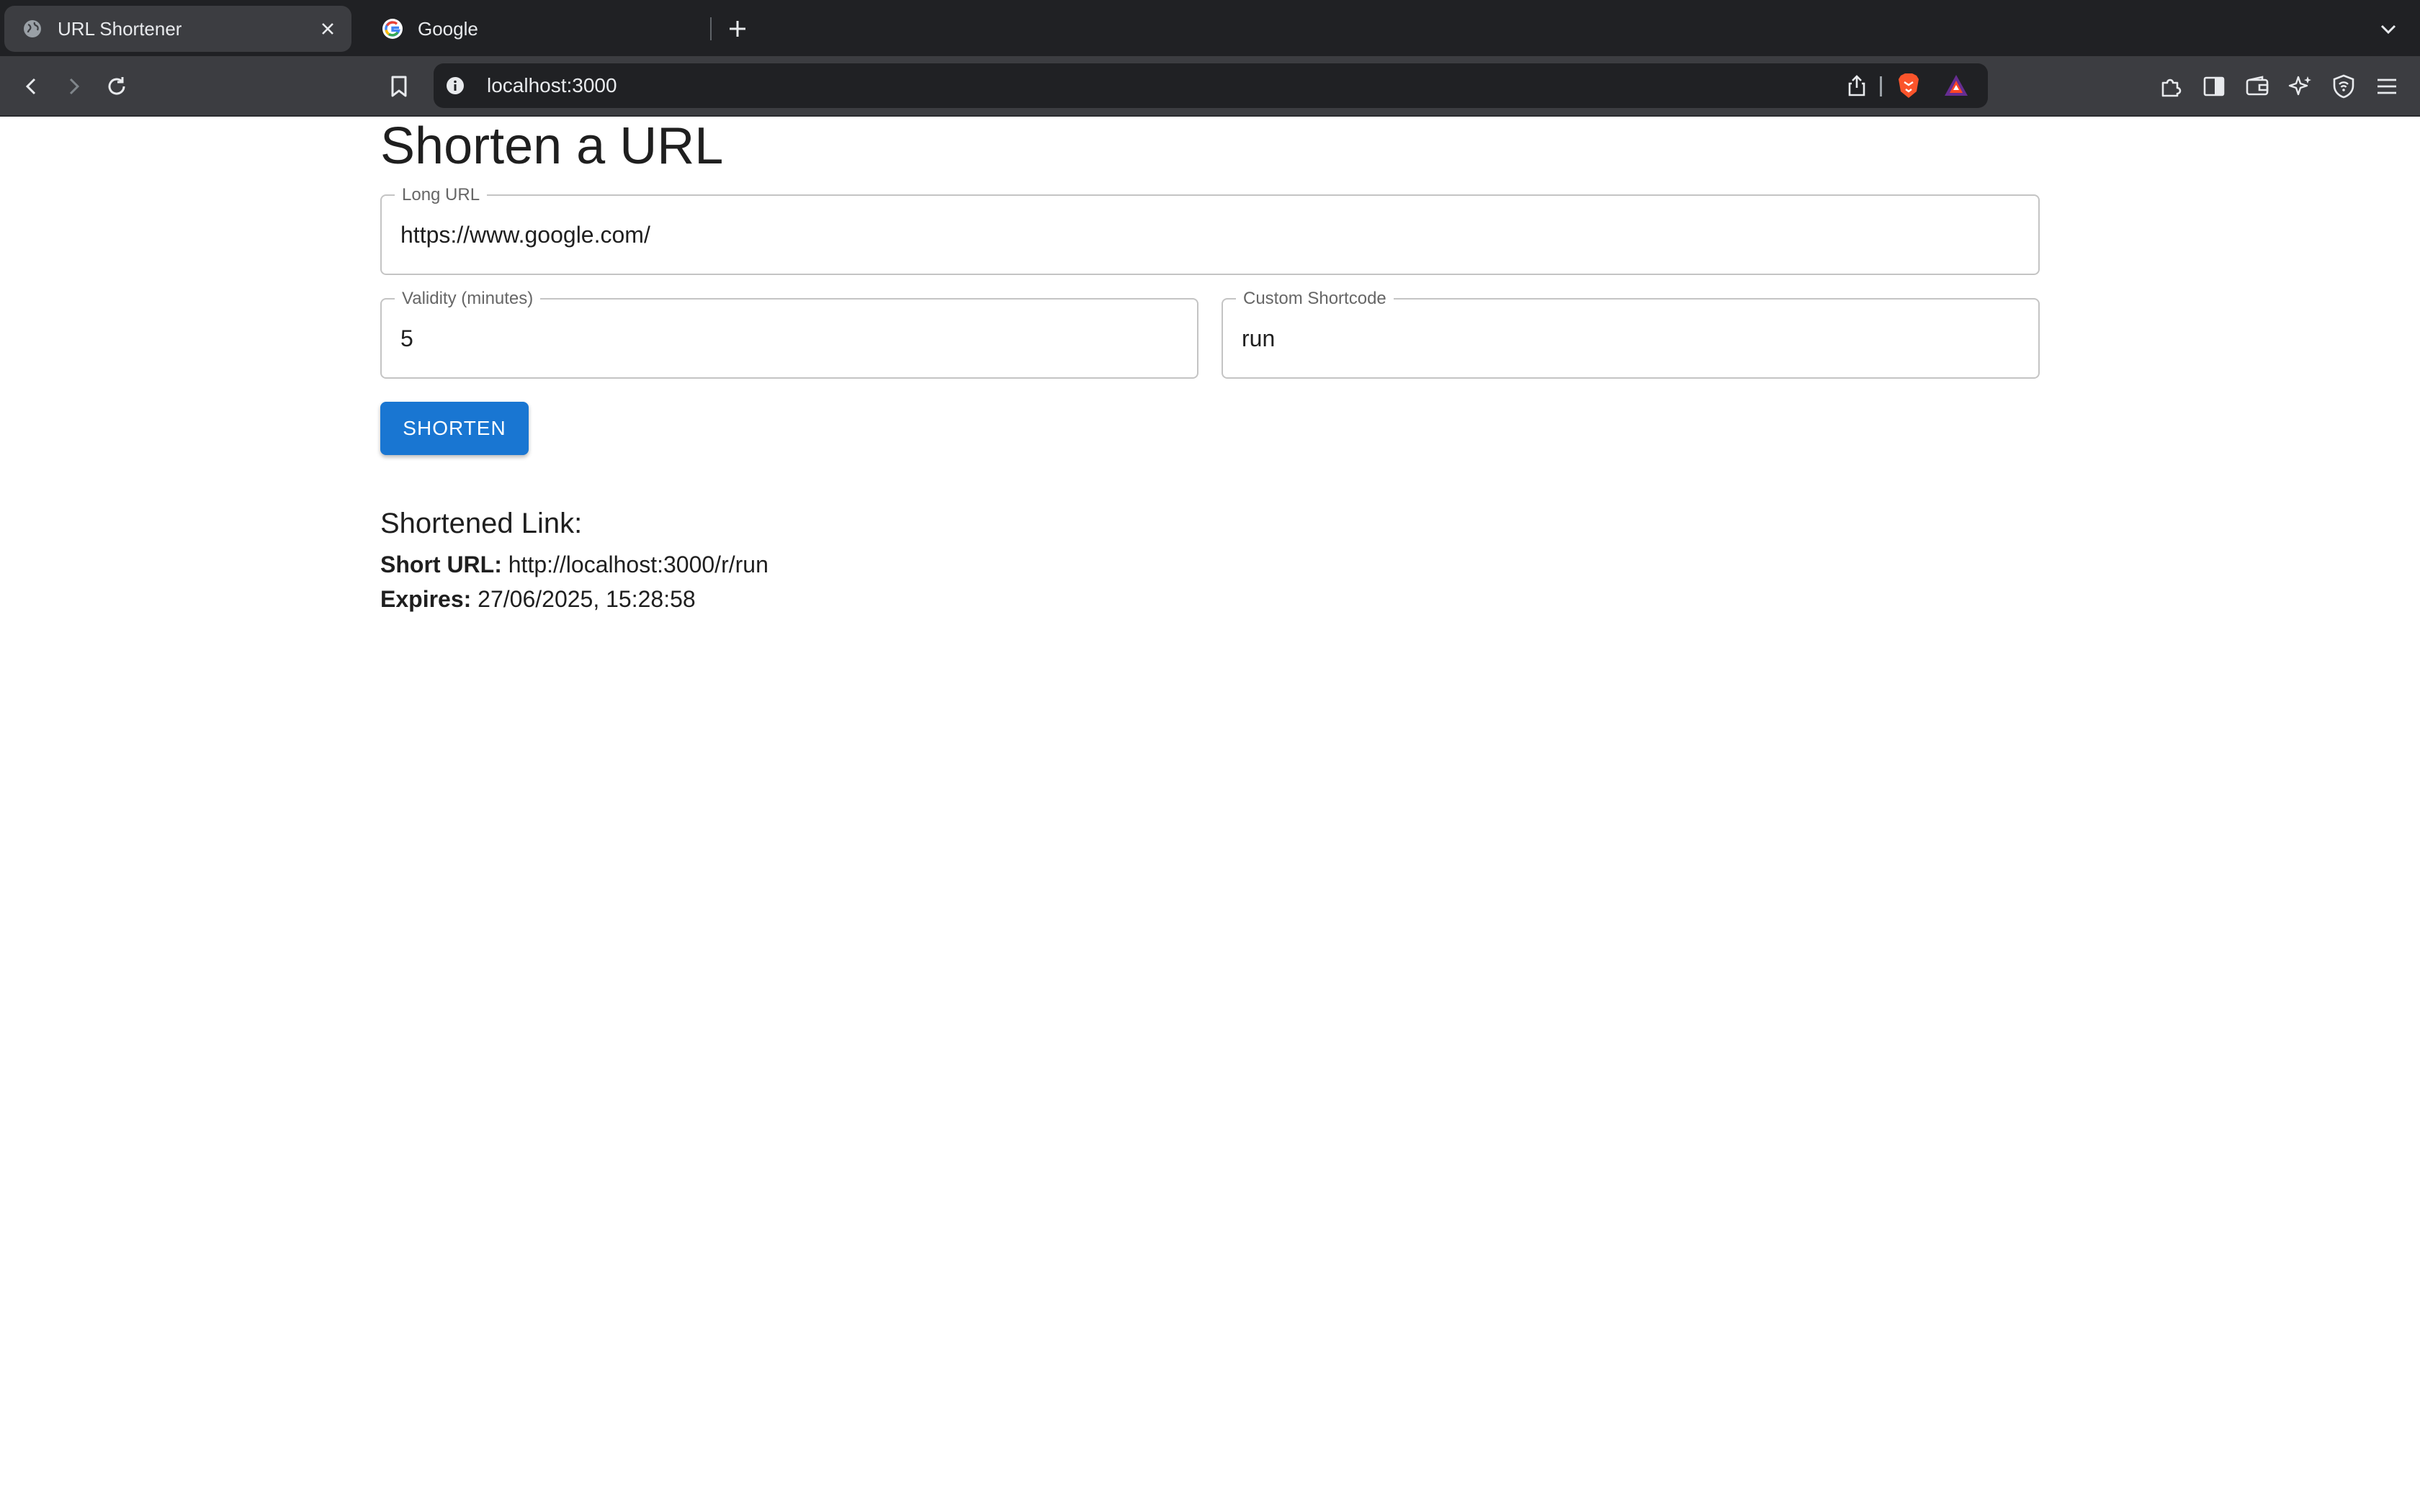  I want to click on share-icon, so click(1857, 86).